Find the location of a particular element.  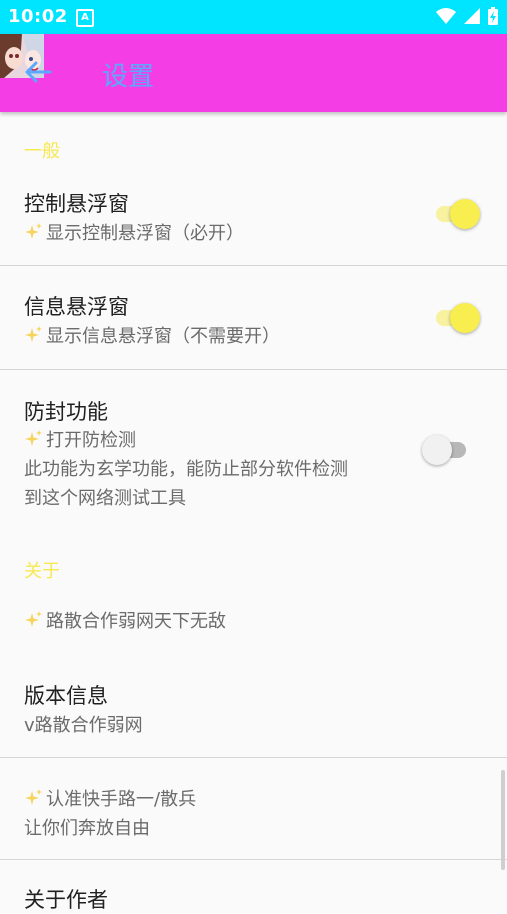

setting-subtitle: 认准快手路一/散兵 is located at coordinates (121, 799).